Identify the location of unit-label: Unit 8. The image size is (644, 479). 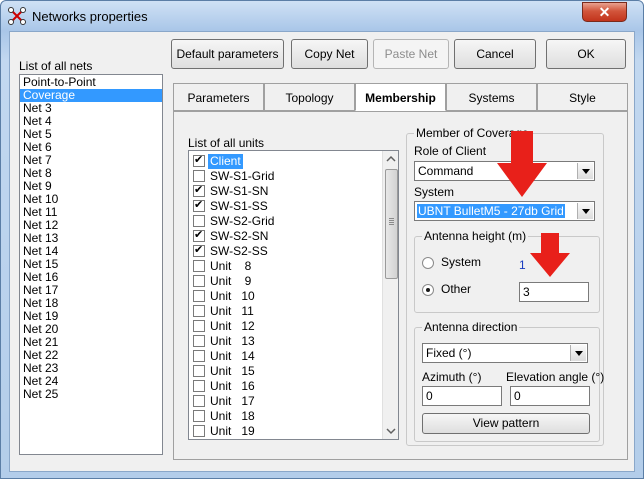
(231, 266).